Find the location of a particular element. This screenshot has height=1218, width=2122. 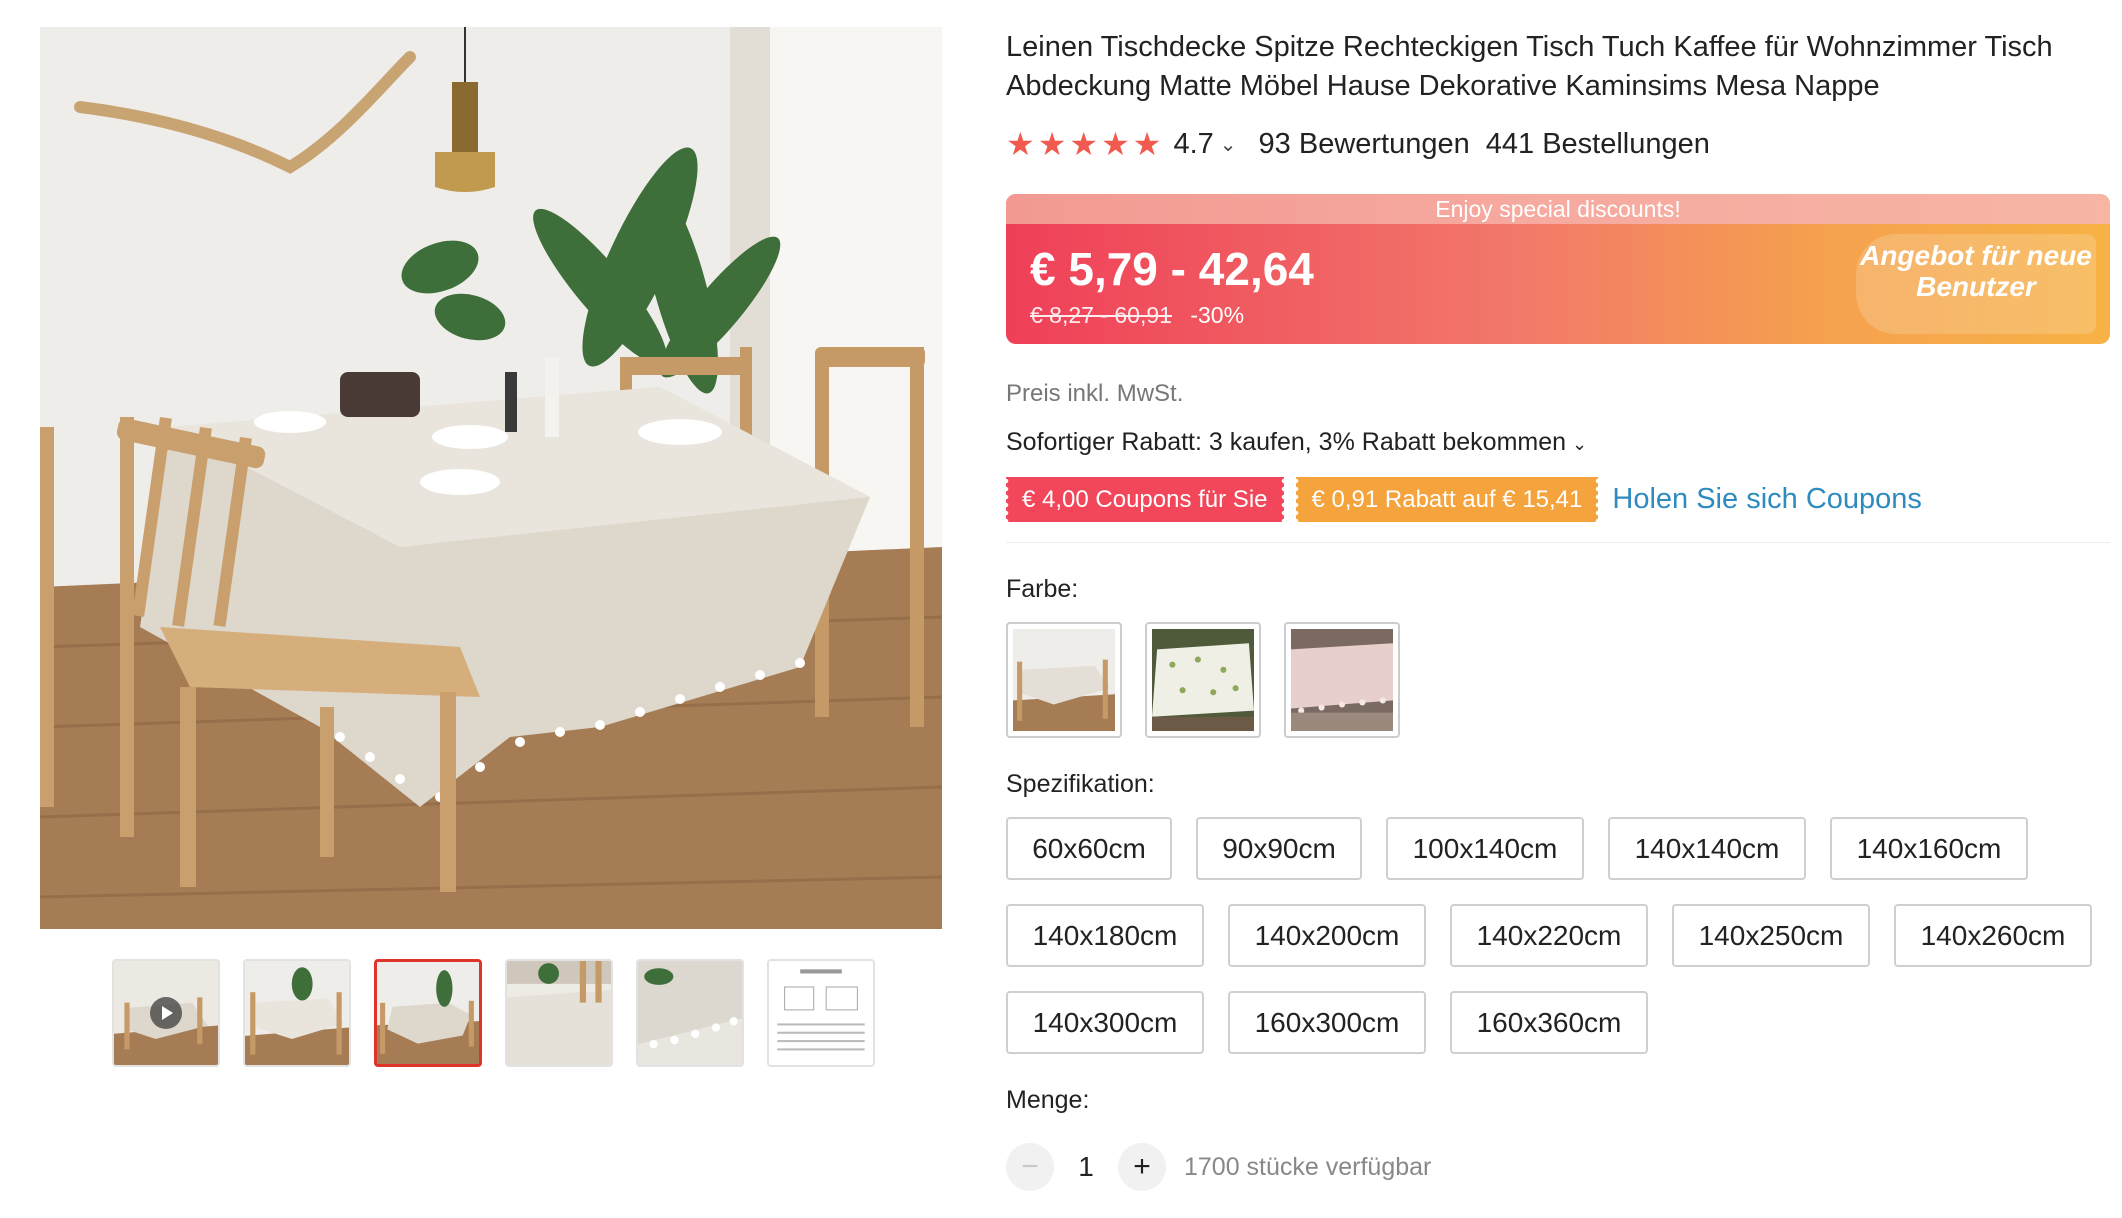

play-icon is located at coordinates (166, 1013).